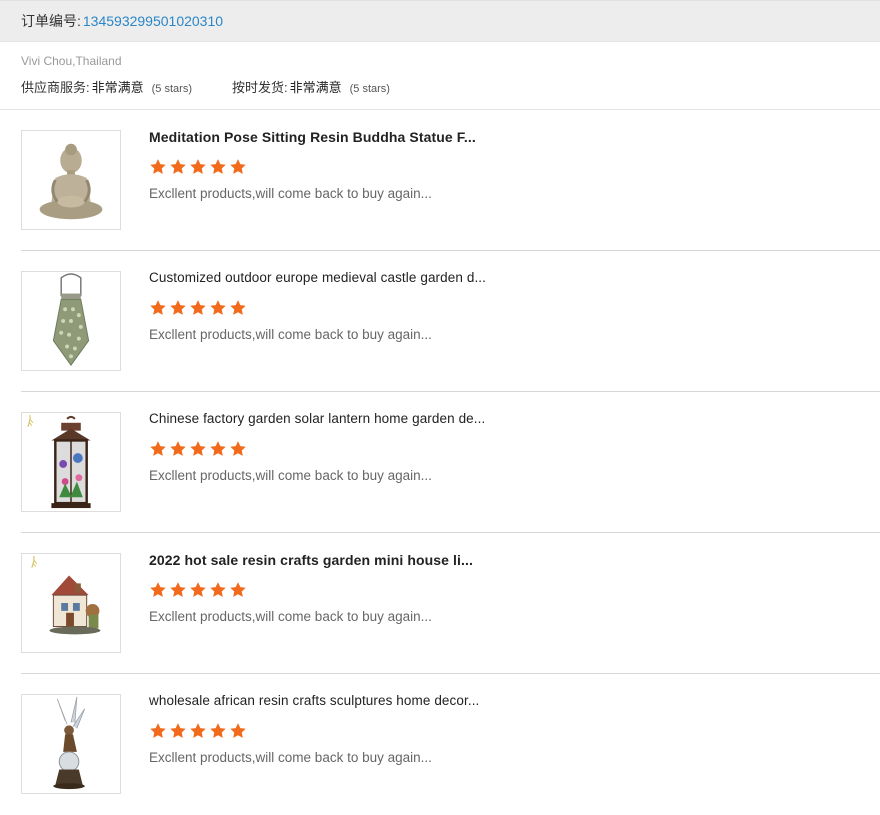  What do you see at coordinates (66, 595) in the screenshot?
I see `mini-house-image` at bounding box center [66, 595].